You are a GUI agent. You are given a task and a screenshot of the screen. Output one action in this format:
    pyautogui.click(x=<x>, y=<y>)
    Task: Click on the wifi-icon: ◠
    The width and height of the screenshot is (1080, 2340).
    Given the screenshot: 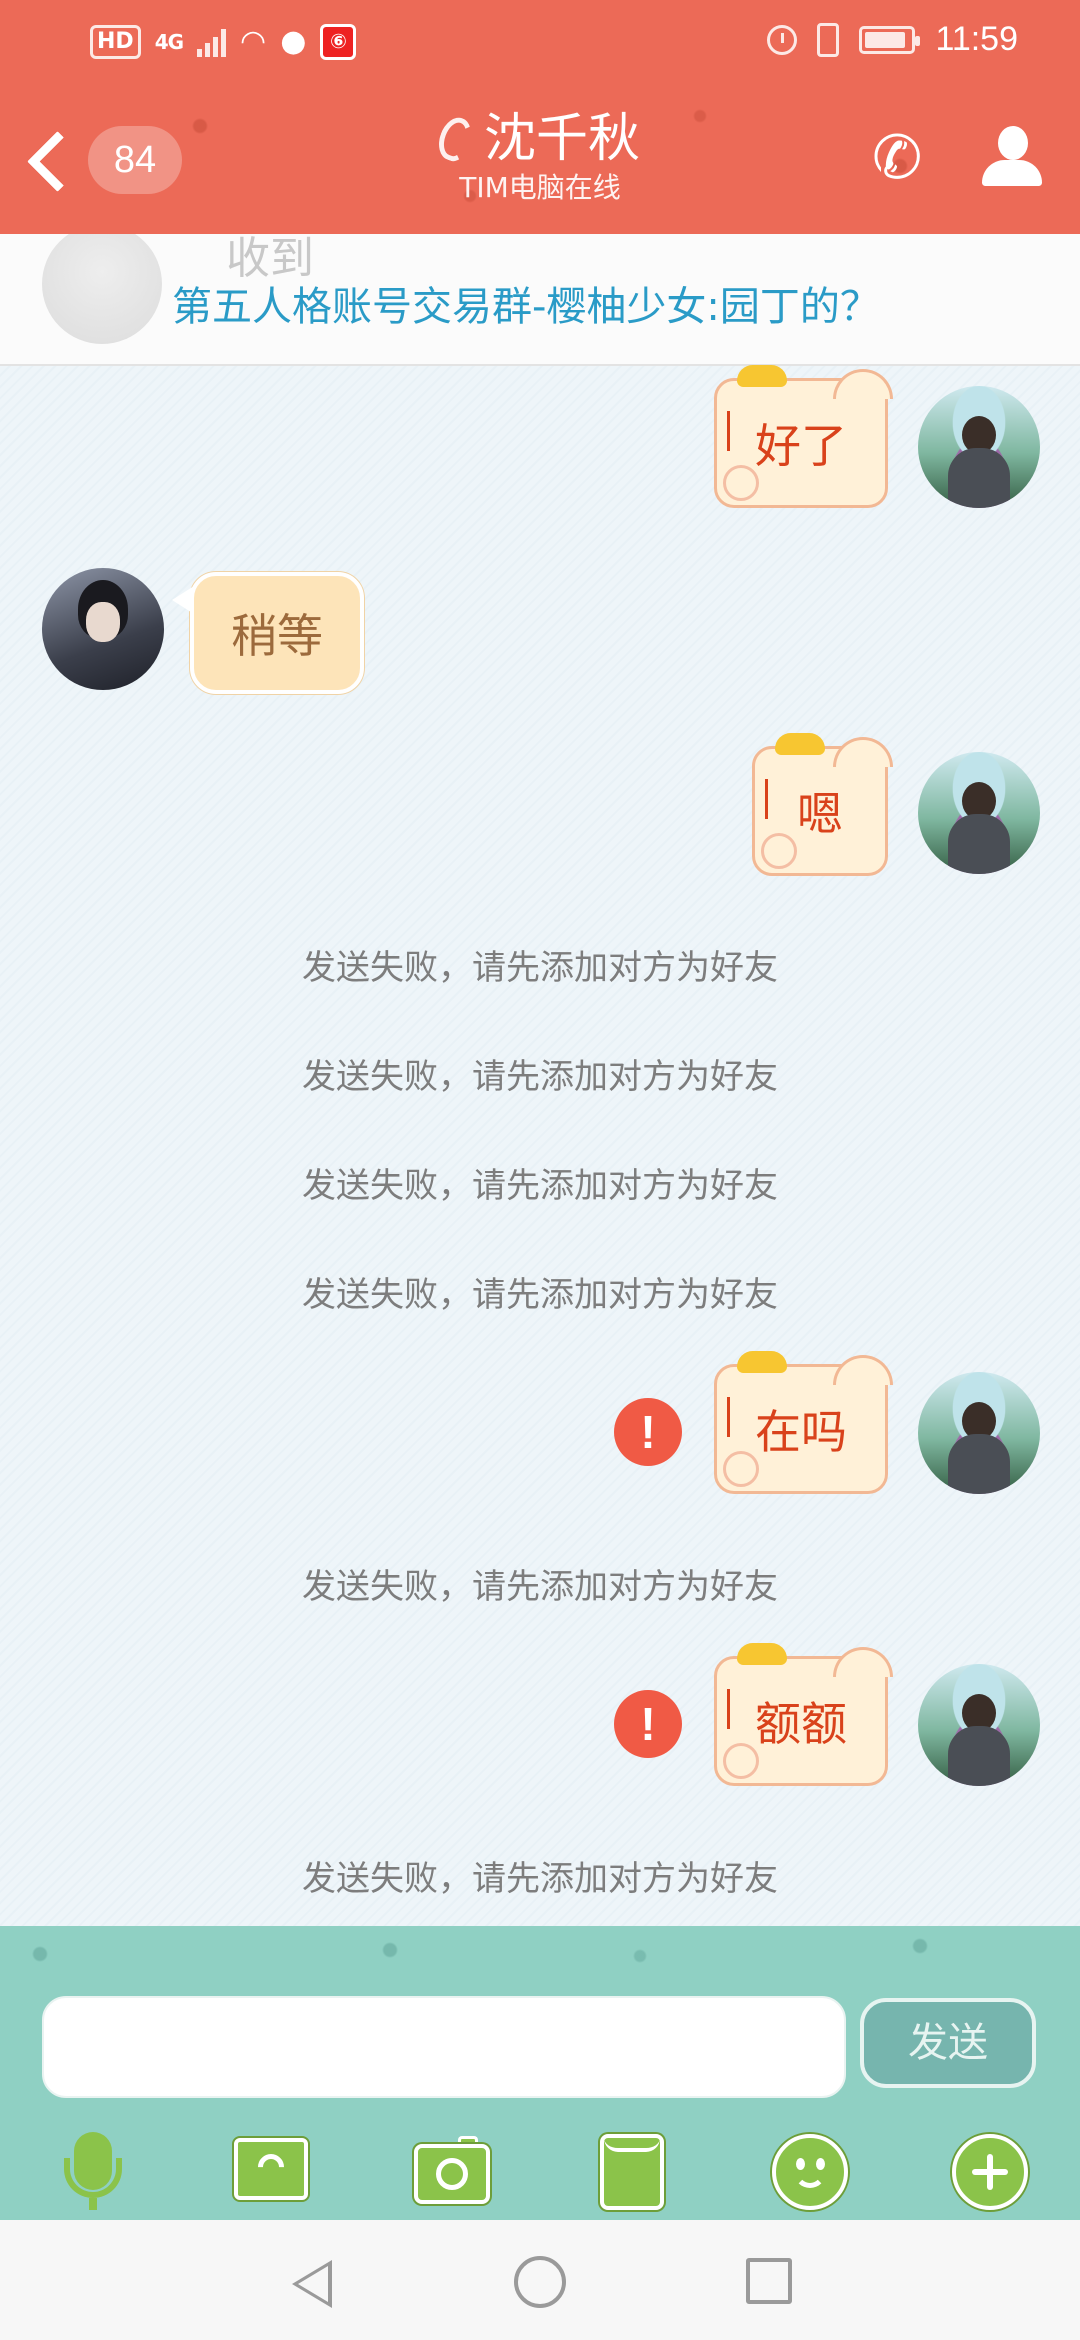 What is the action you would take?
    pyautogui.click(x=253, y=41)
    